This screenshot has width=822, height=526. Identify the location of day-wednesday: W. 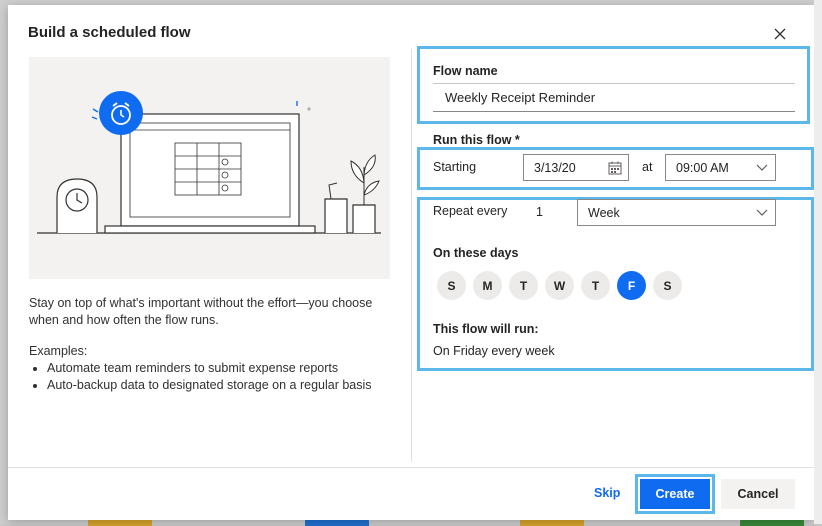
(559, 285).